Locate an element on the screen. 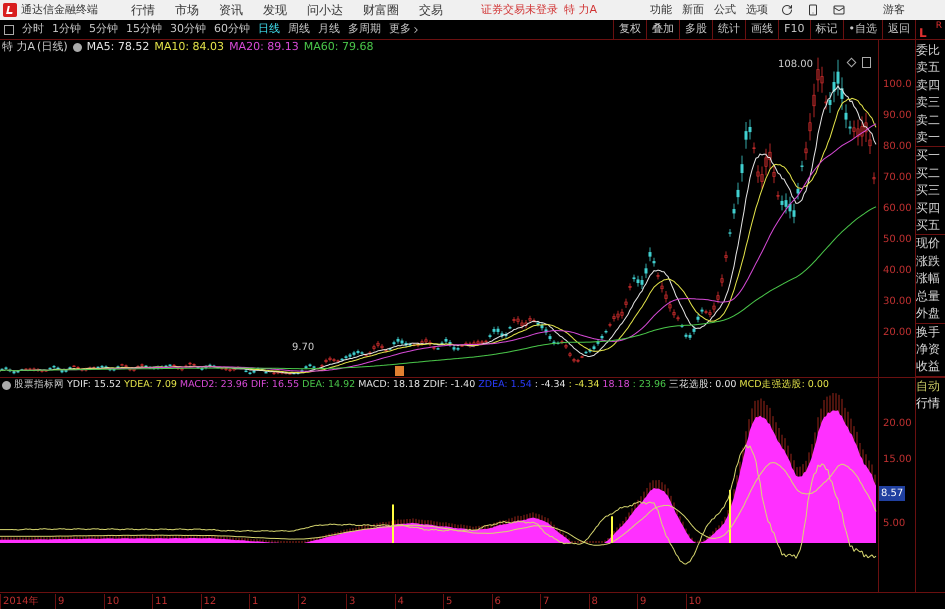 Image resolution: width=945 pixels, height=609 pixels. menu-item: 问小达 is located at coordinates (325, 10).